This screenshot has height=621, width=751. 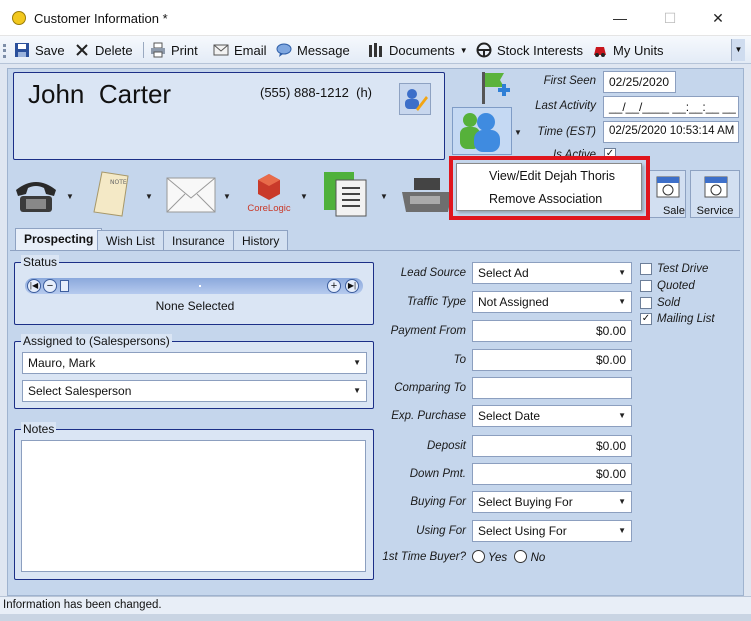 What do you see at coordinates (158, 50) in the screenshot?
I see `printer-icon` at bounding box center [158, 50].